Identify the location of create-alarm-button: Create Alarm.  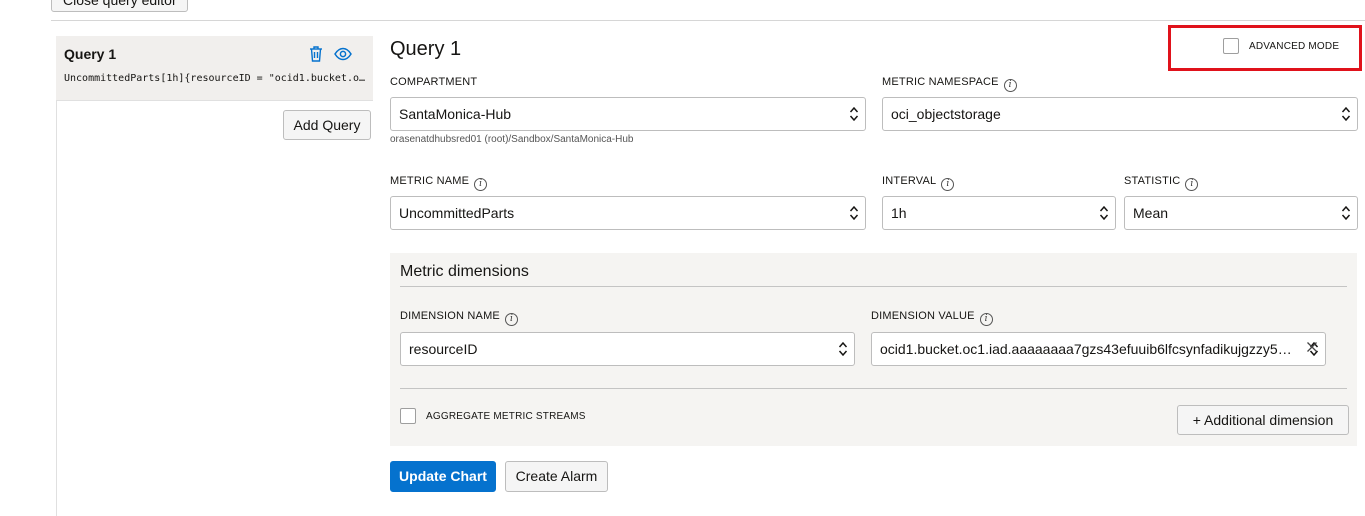
(556, 476).